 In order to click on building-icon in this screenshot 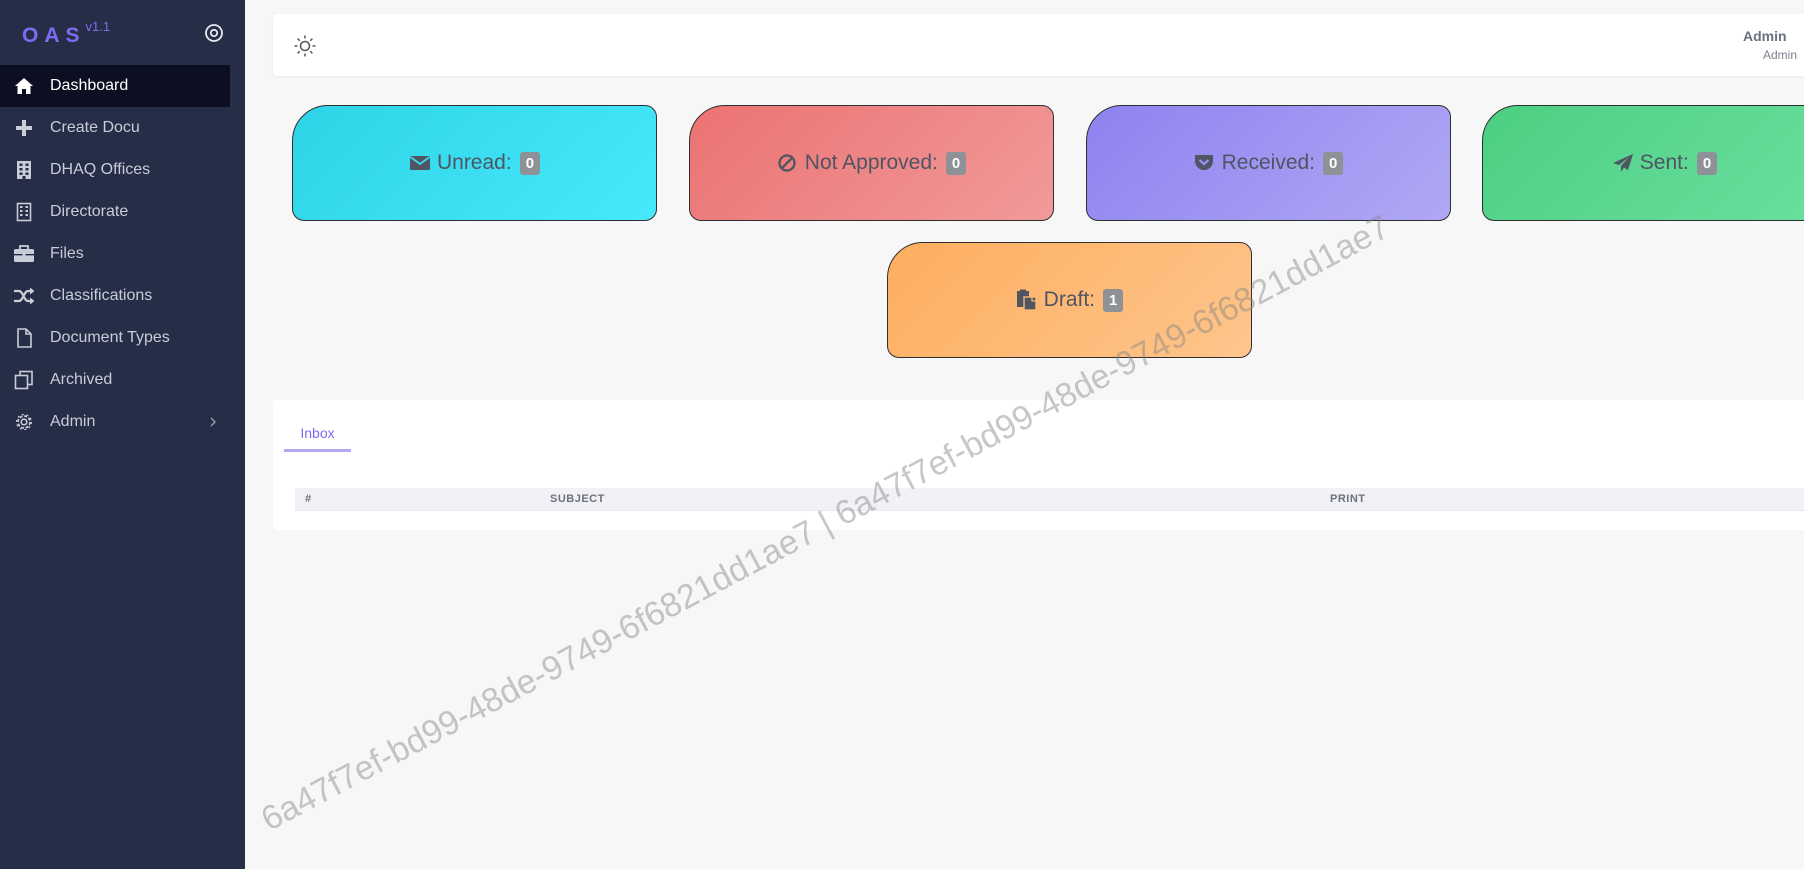, I will do `click(24, 170)`.